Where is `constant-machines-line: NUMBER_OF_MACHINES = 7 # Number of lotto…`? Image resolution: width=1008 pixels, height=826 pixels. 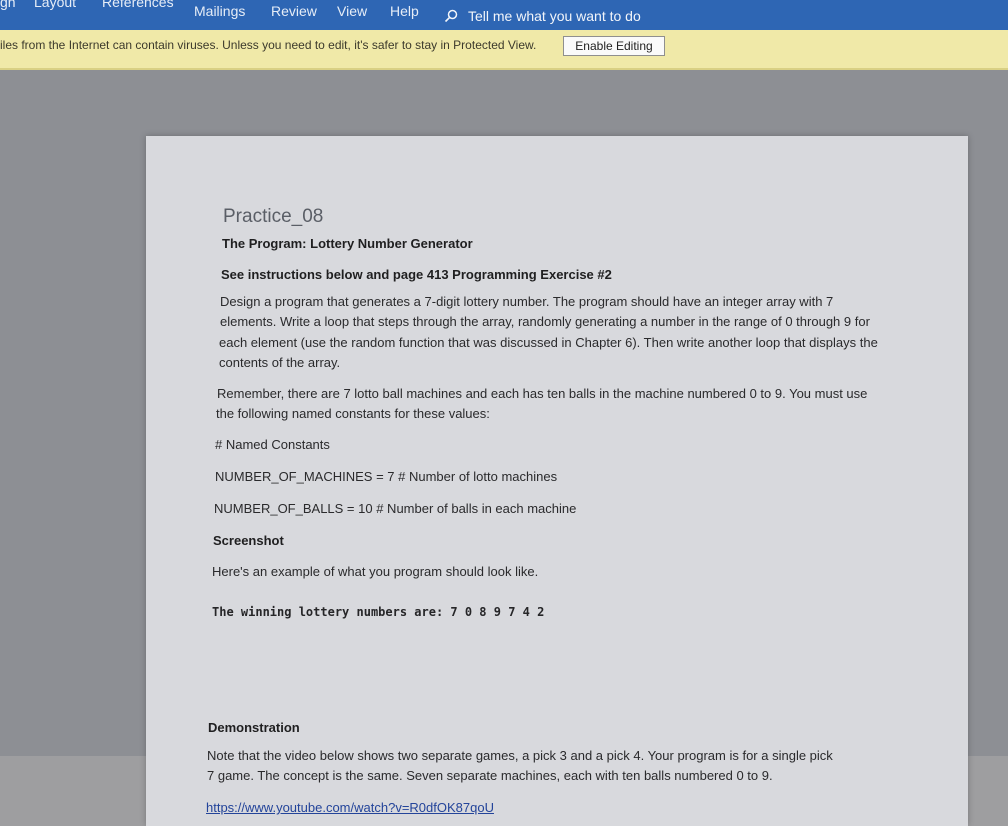
constant-machines-line: NUMBER_OF_MACHINES = 7 # Number of lotto… is located at coordinates (386, 476).